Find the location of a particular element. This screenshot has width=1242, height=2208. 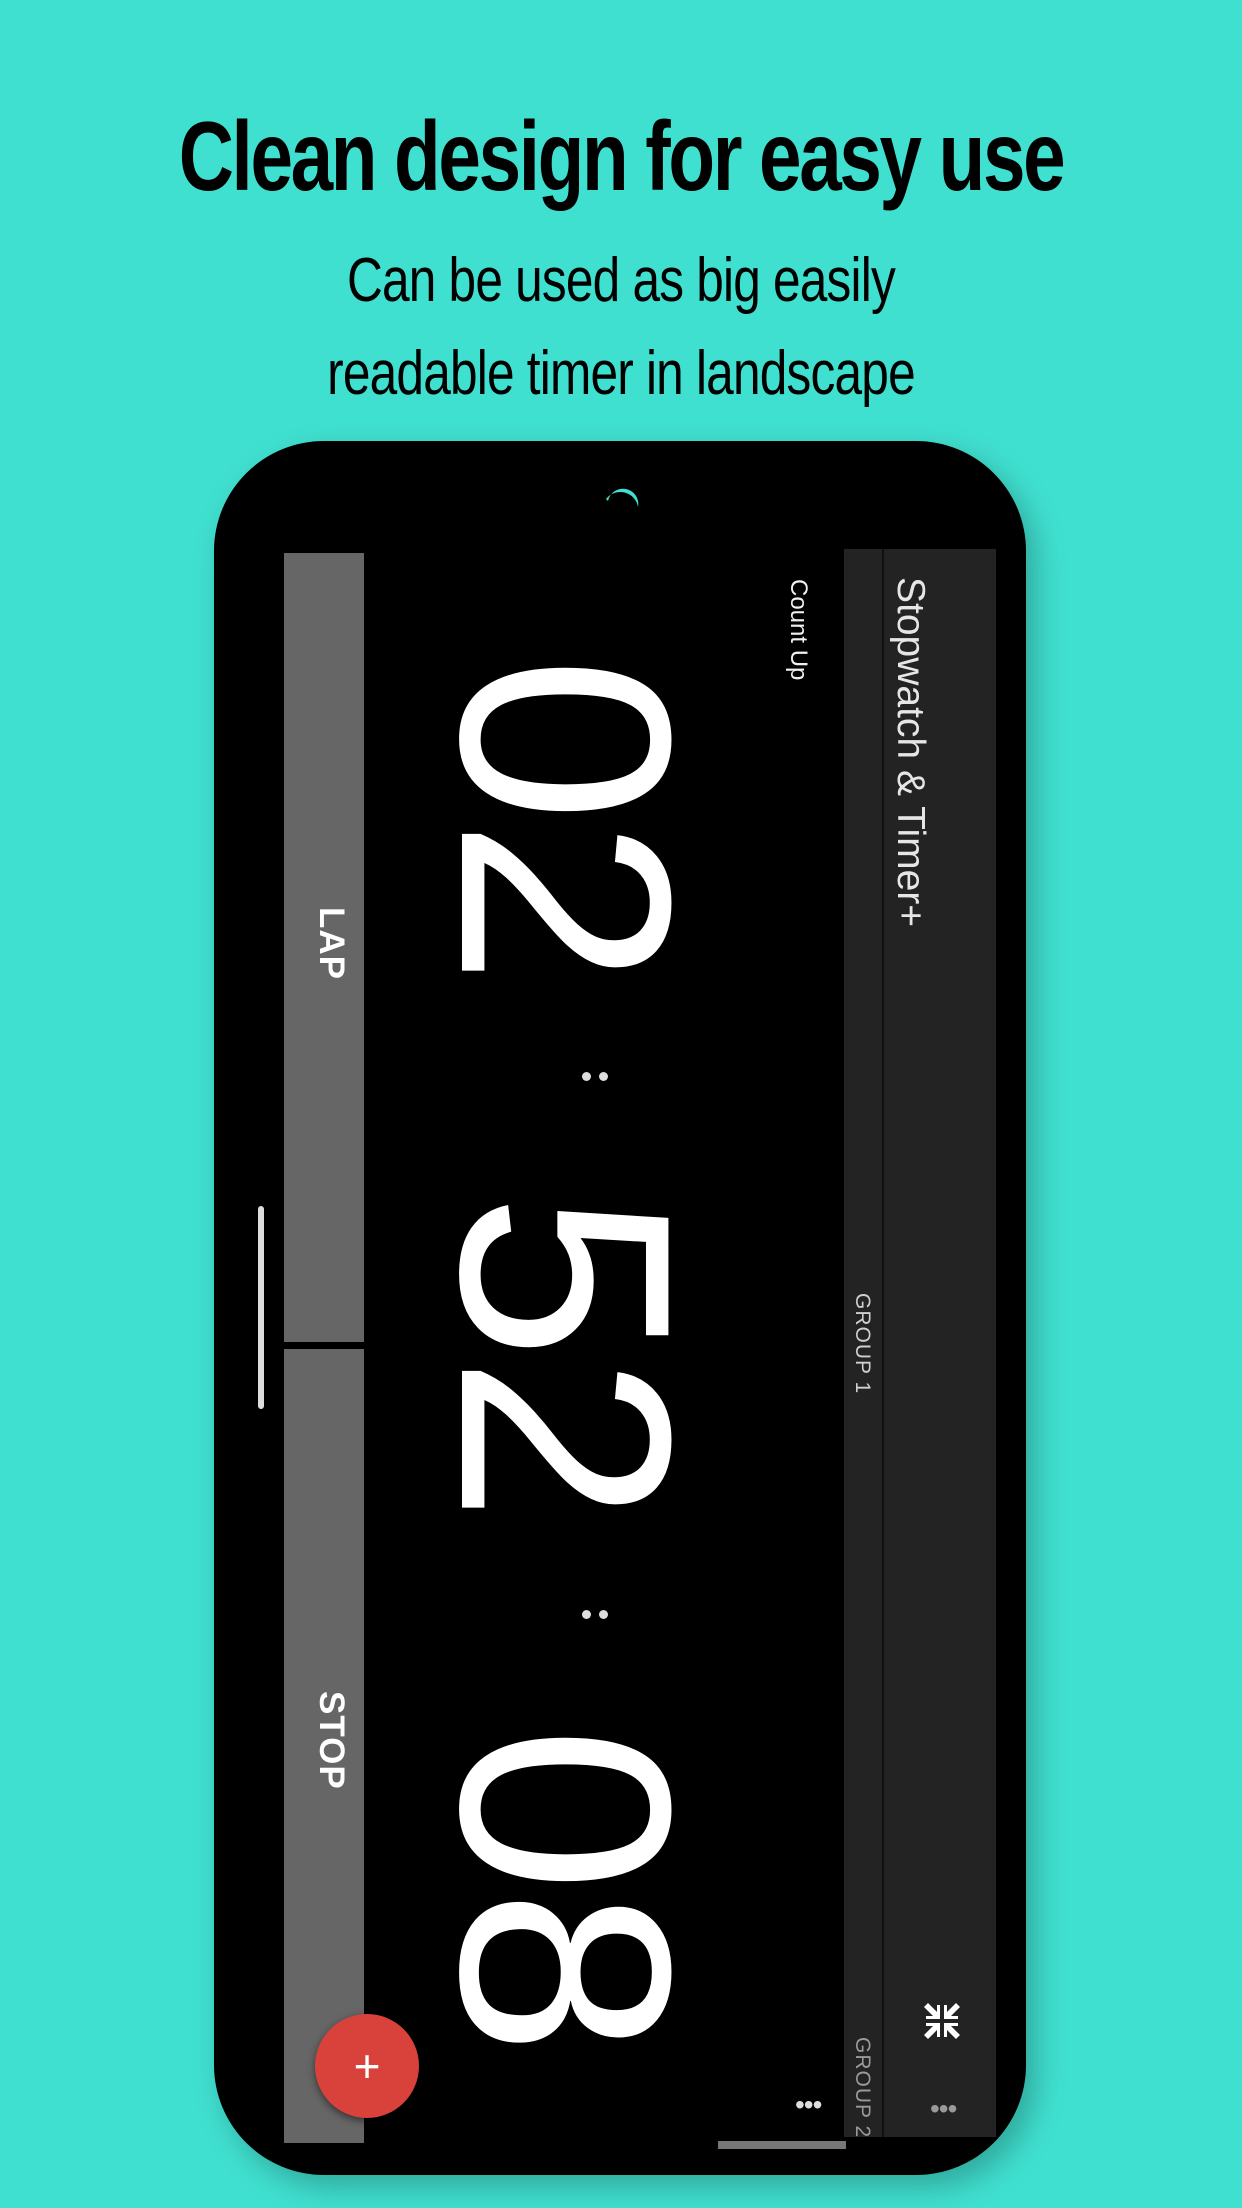

lap-button-label: LAP is located at coordinates (331, 943).